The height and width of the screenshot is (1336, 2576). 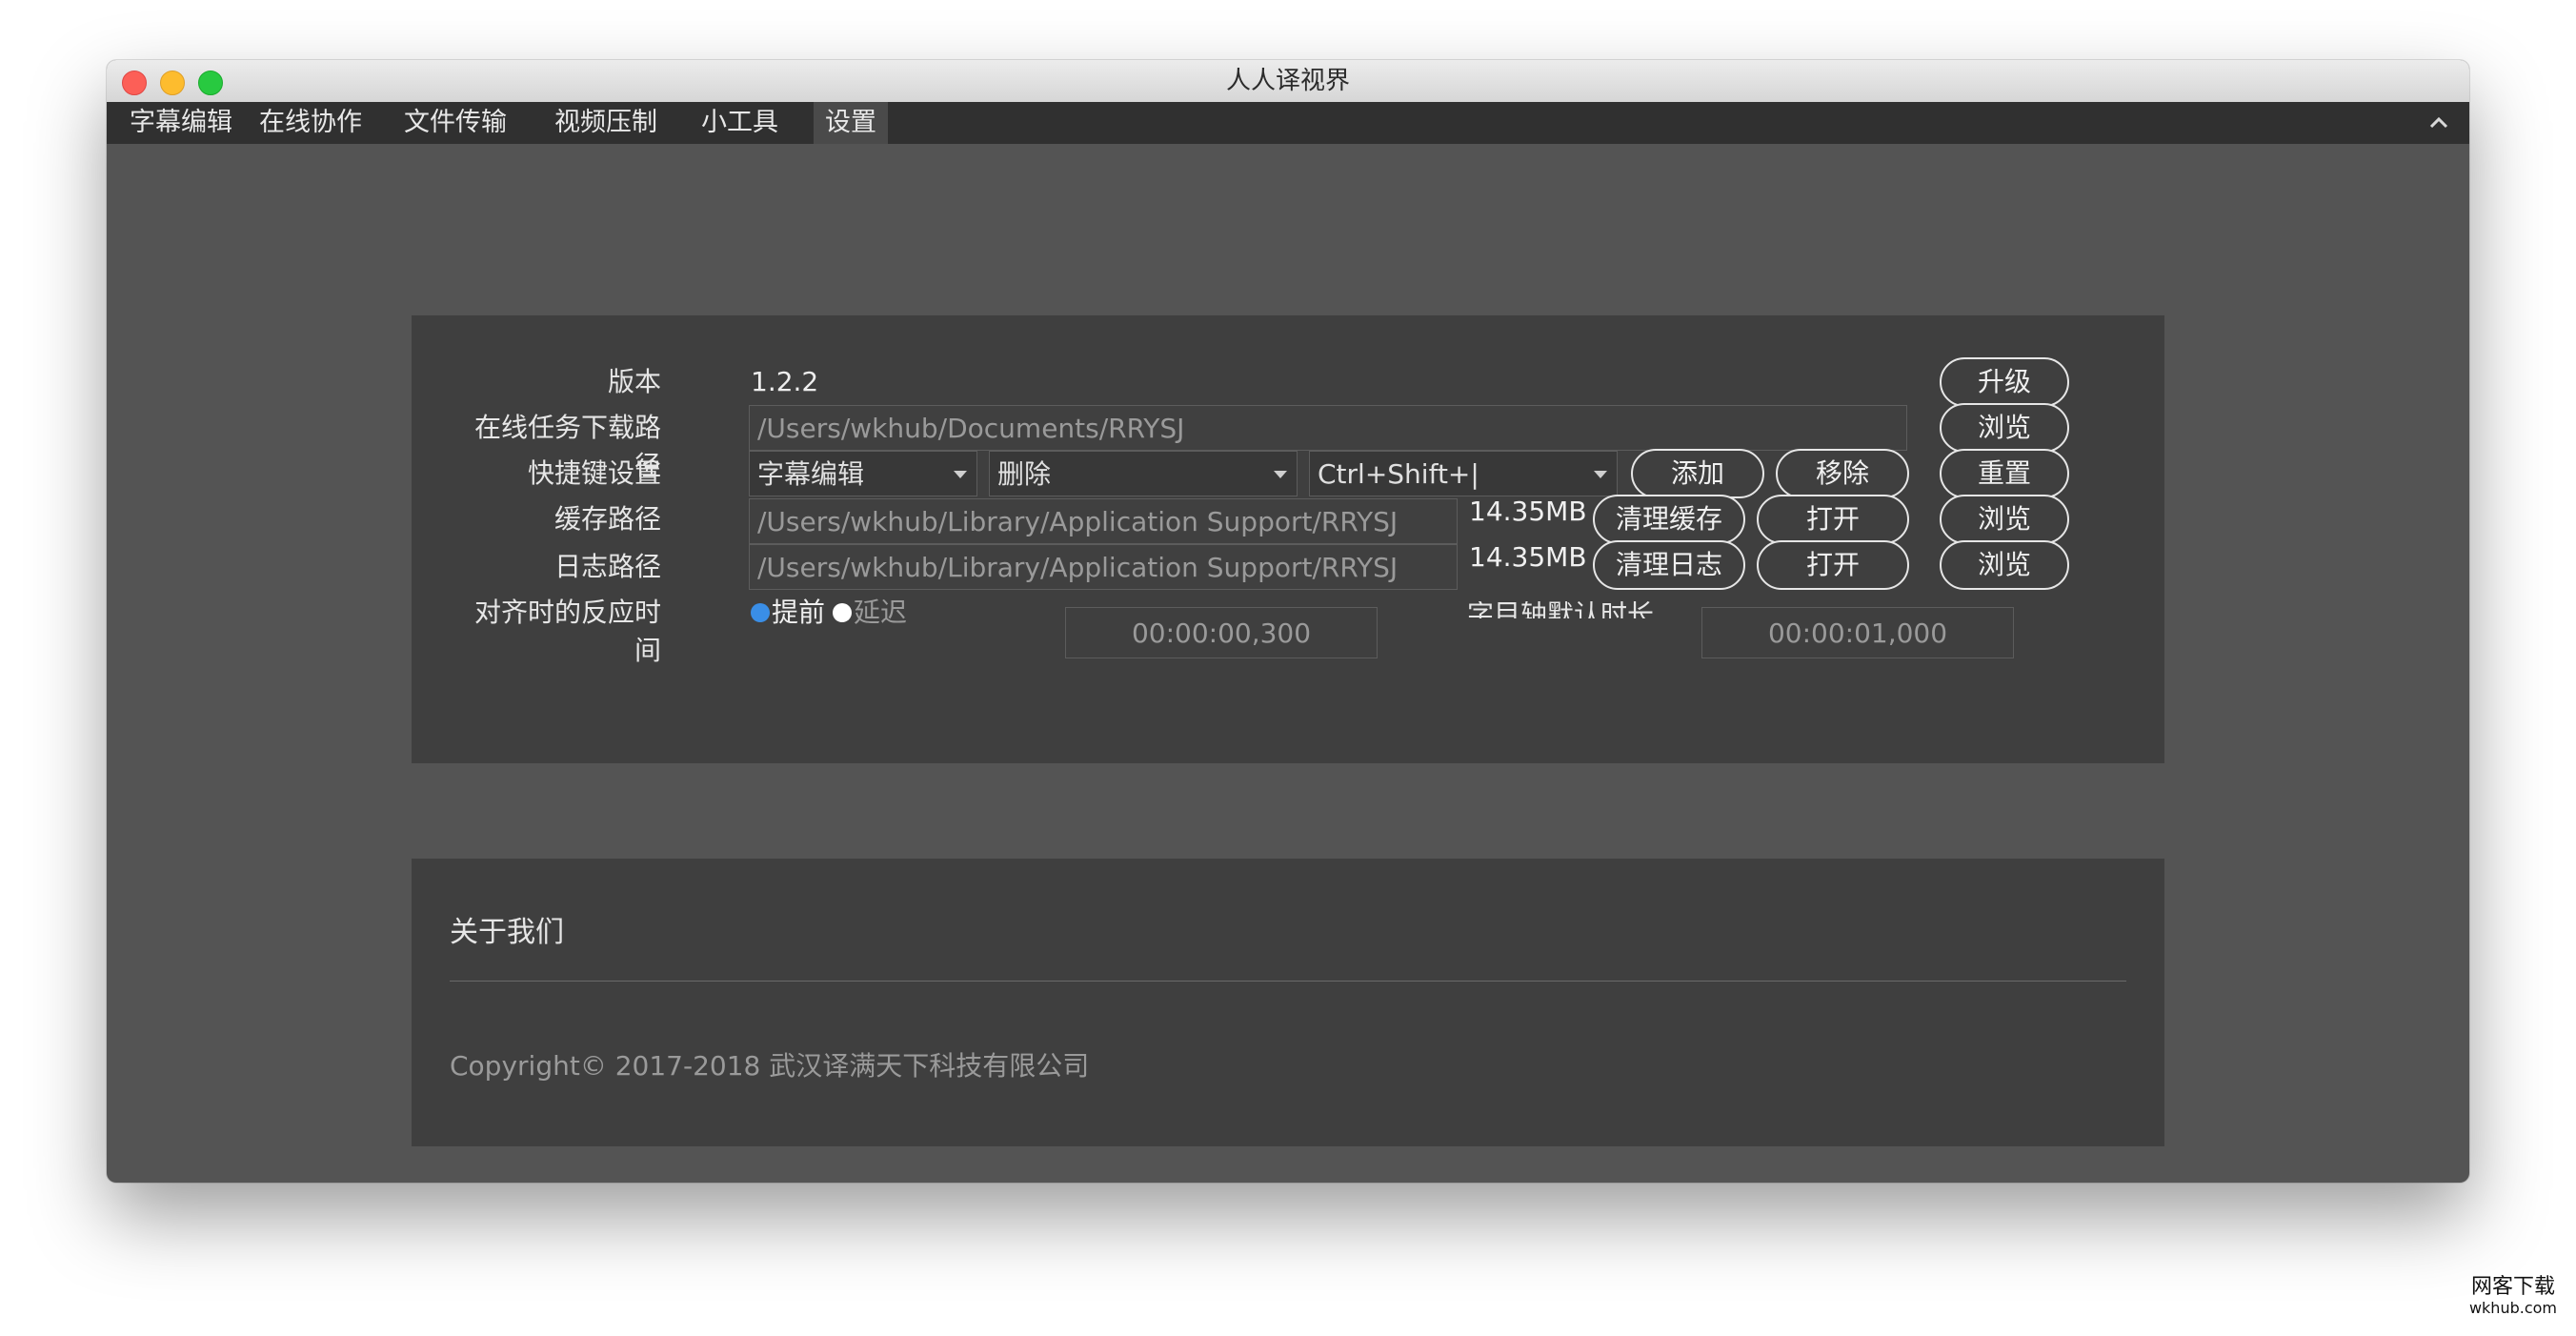 I want to click on shortcut-reset-button: 重置, so click(x=2005, y=473).